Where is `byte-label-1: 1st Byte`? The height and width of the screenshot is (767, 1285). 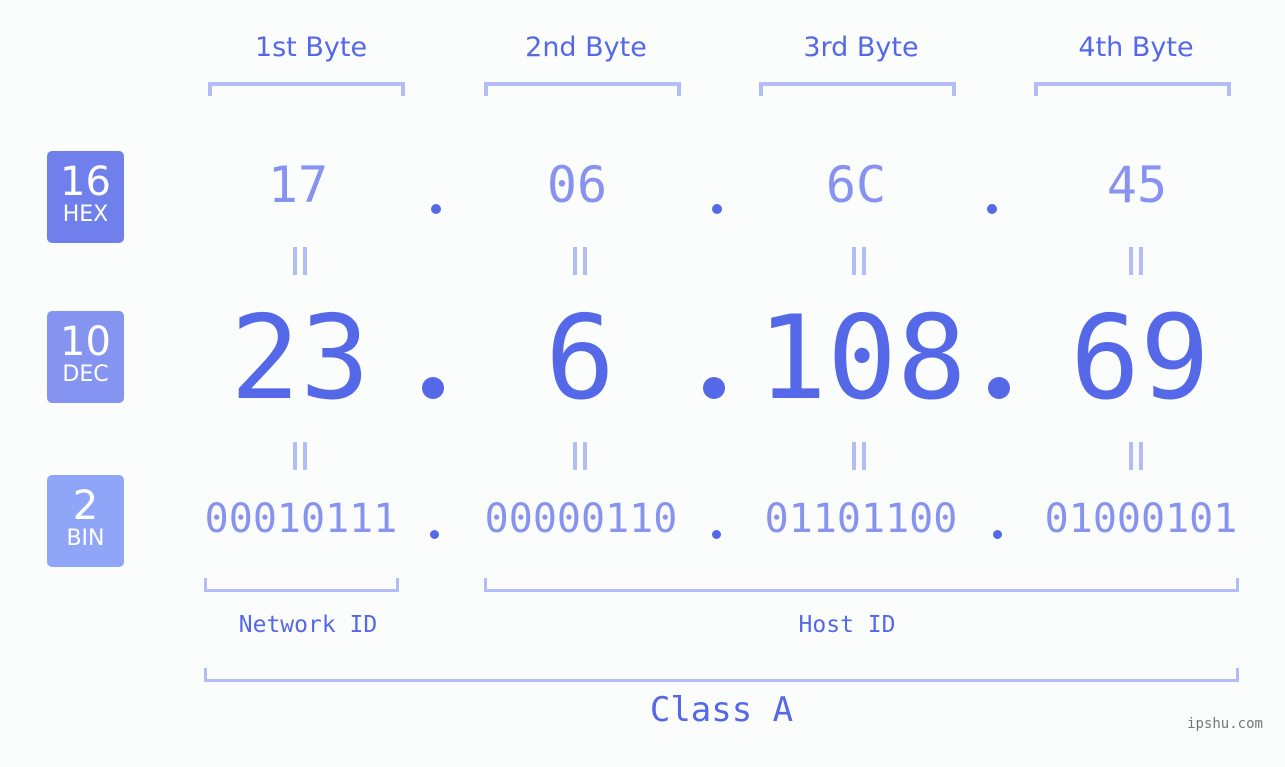
byte-label-1: 1st Byte is located at coordinates (311, 47).